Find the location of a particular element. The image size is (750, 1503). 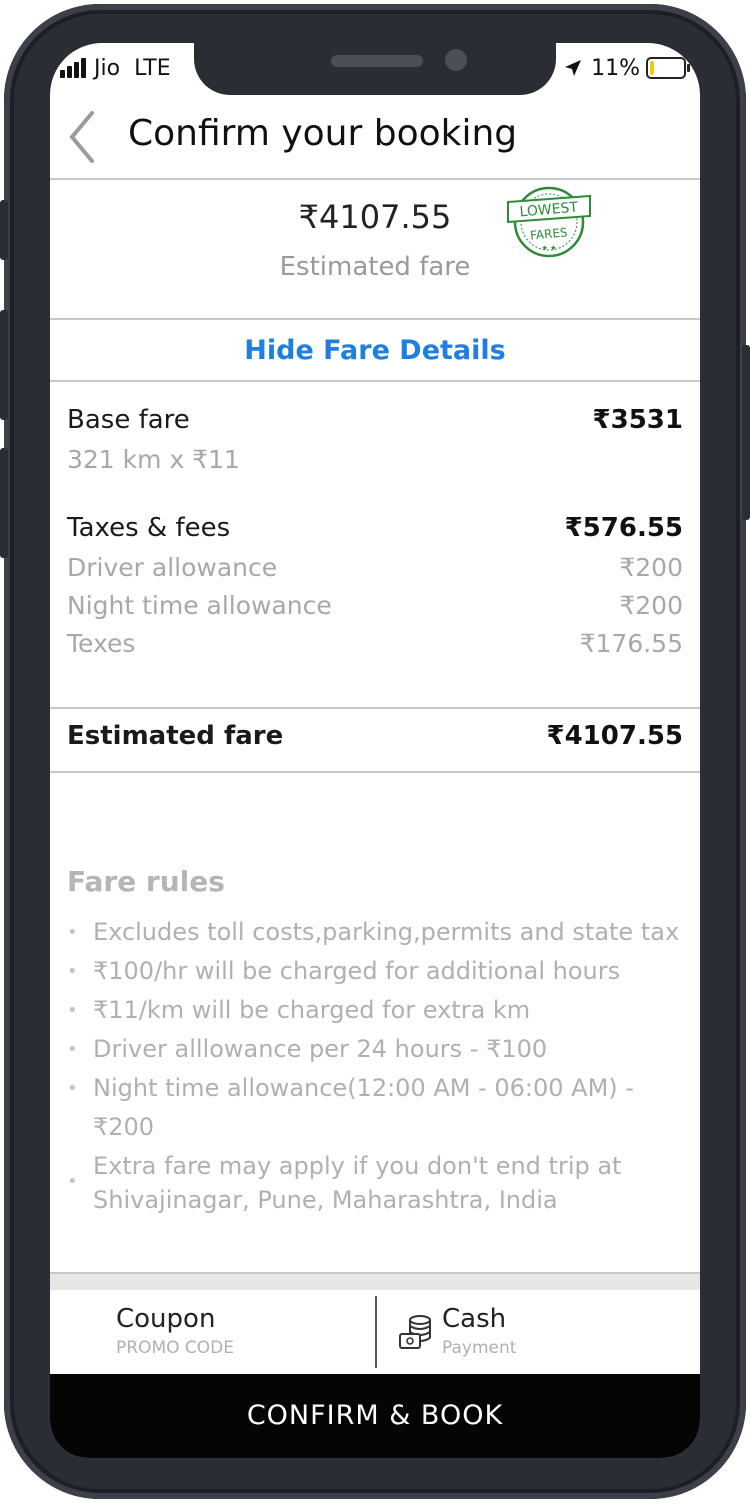

hide-fare-details-link: Hide Fare Details is located at coordinates (375, 351).